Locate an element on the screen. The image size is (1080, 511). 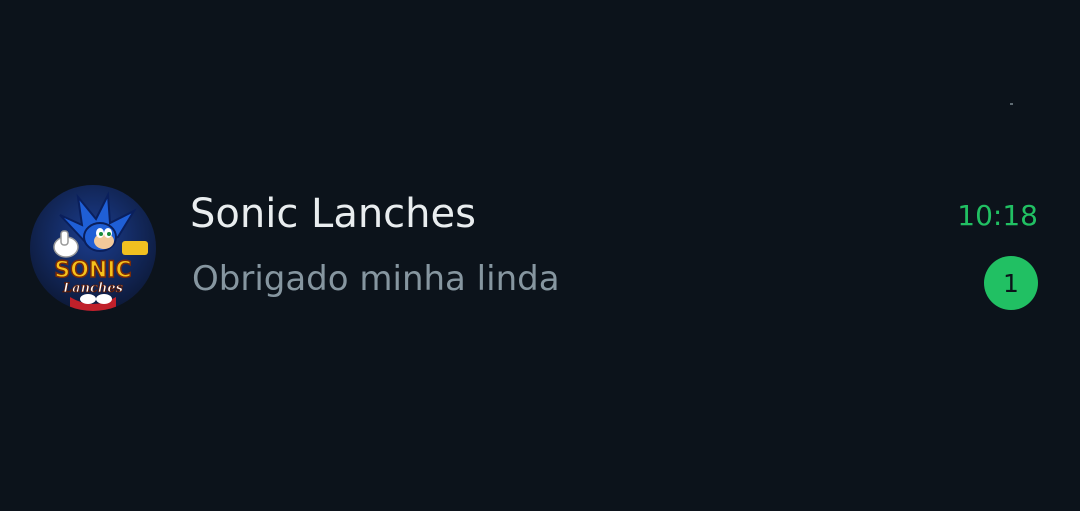
sonic-lanches-logo: SONIC Lanches is located at coordinates (93, 248).